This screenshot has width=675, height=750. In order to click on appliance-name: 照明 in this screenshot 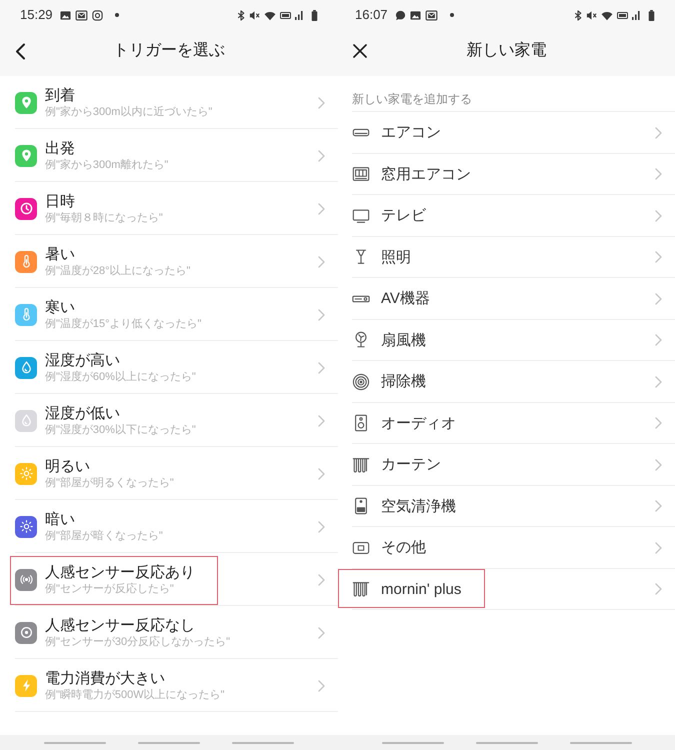, I will do `click(396, 257)`.